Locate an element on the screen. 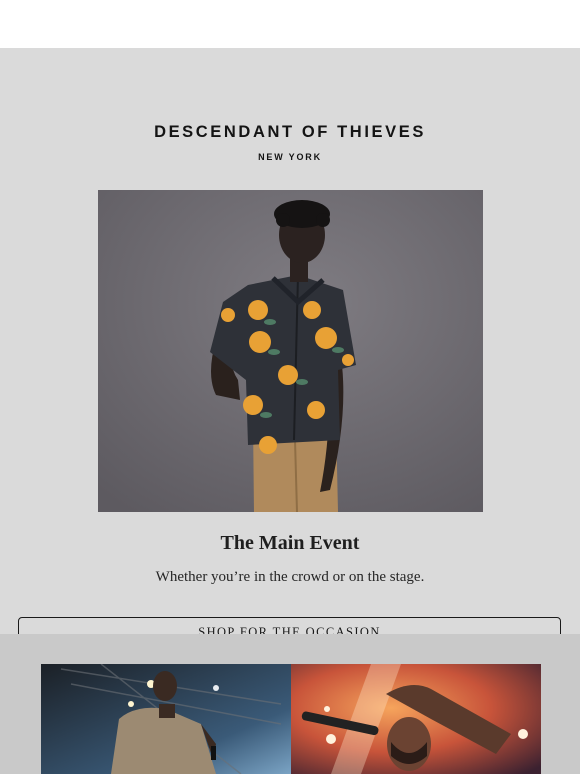 The width and height of the screenshot is (580, 774). gallery-image-right is located at coordinates (416, 719).